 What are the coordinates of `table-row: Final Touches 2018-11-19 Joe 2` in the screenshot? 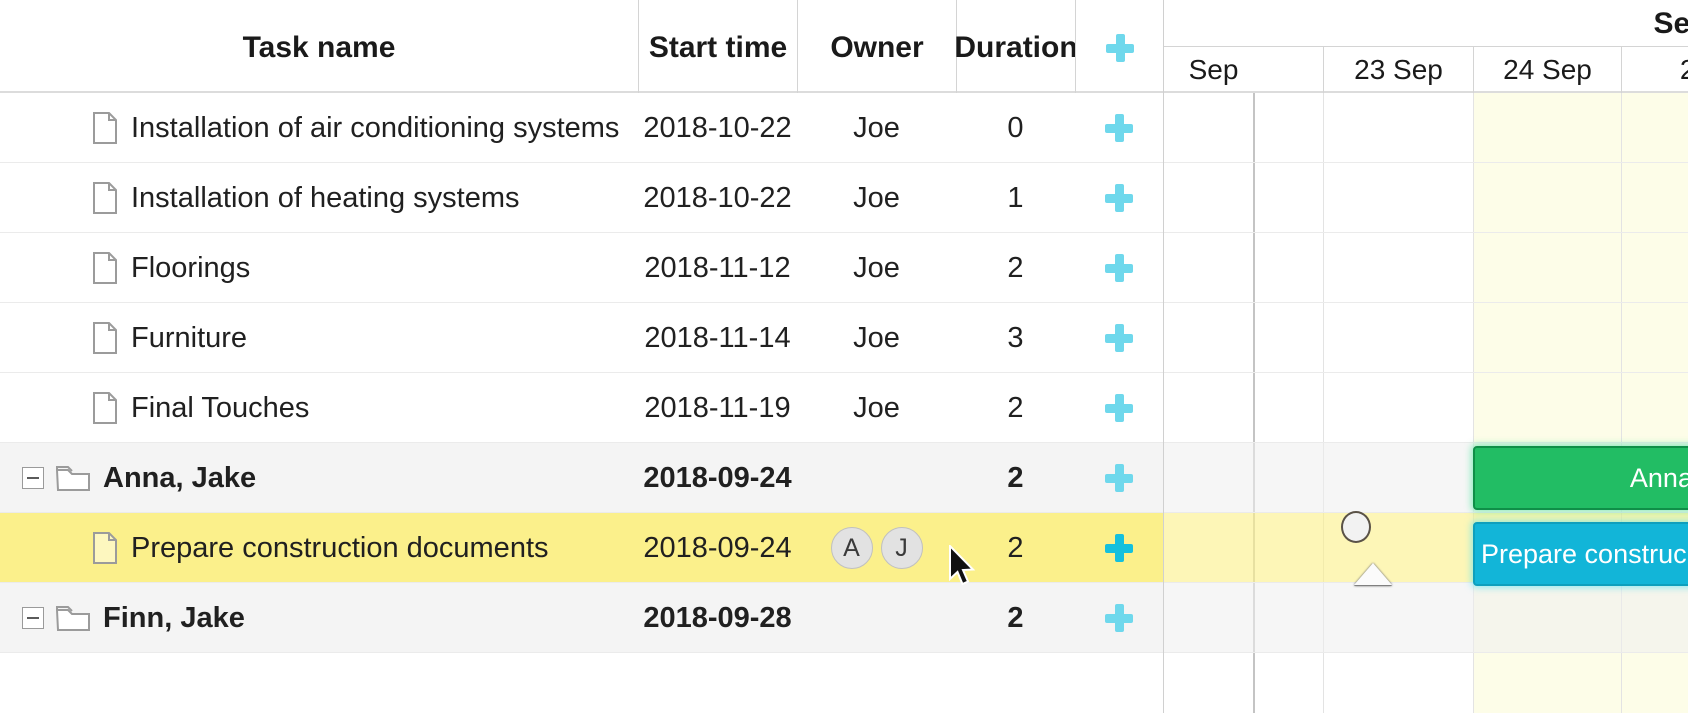 It's located at (581, 408).